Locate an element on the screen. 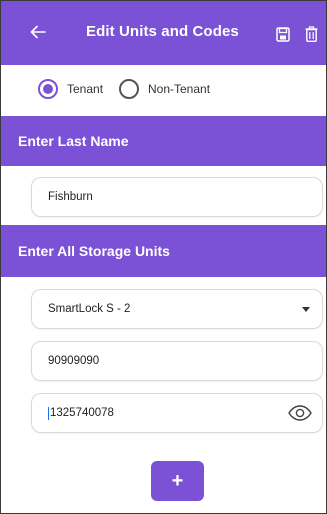 This screenshot has width=327, height=514. delete-button is located at coordinates (311, 34).